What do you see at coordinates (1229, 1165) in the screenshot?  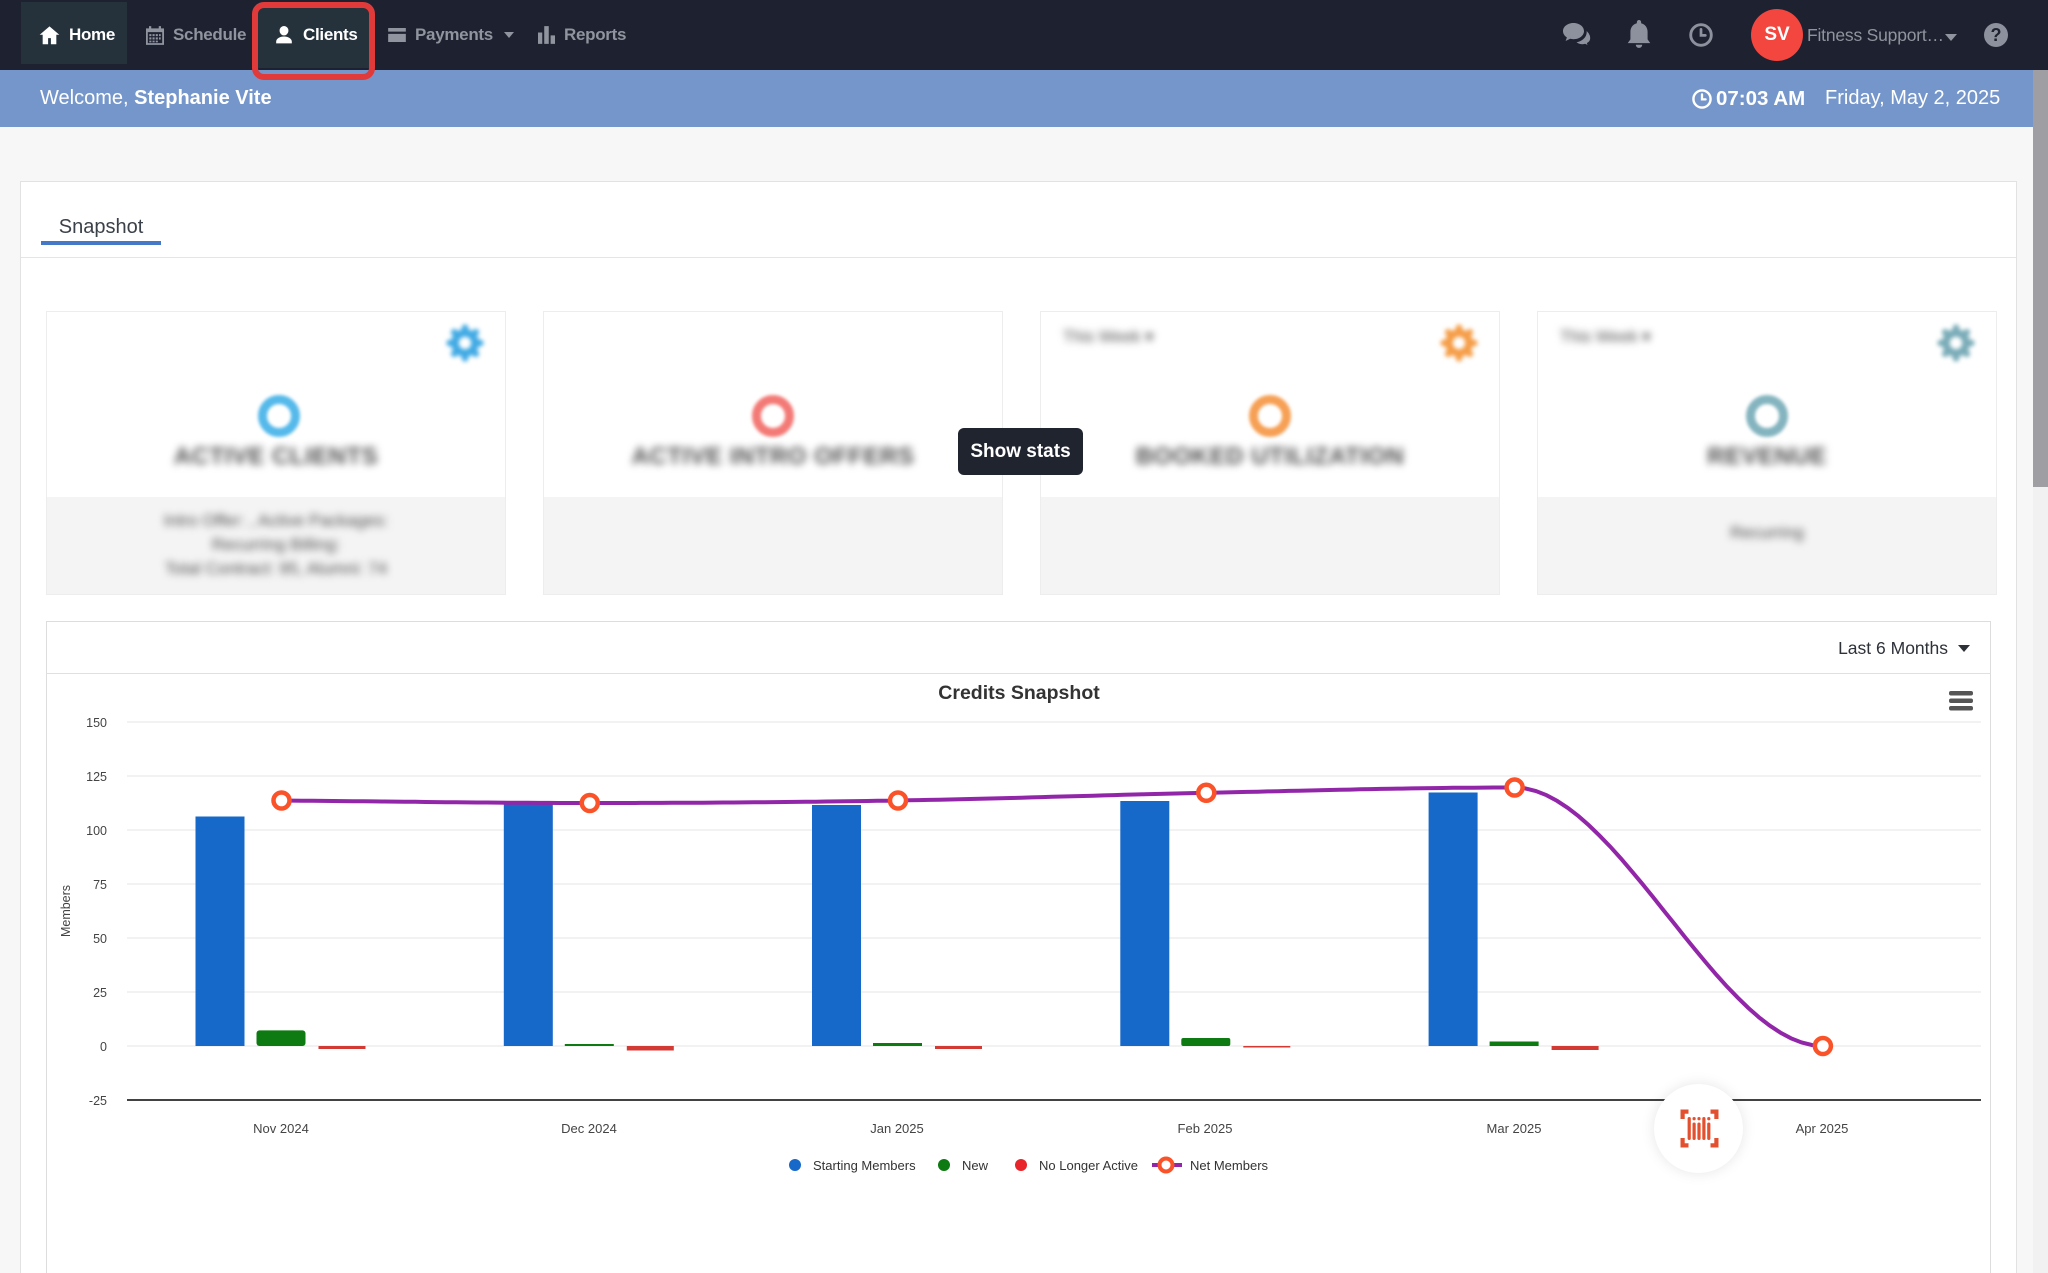 I see `svg-text: Net Members` at bounding box center [1229, 1165].